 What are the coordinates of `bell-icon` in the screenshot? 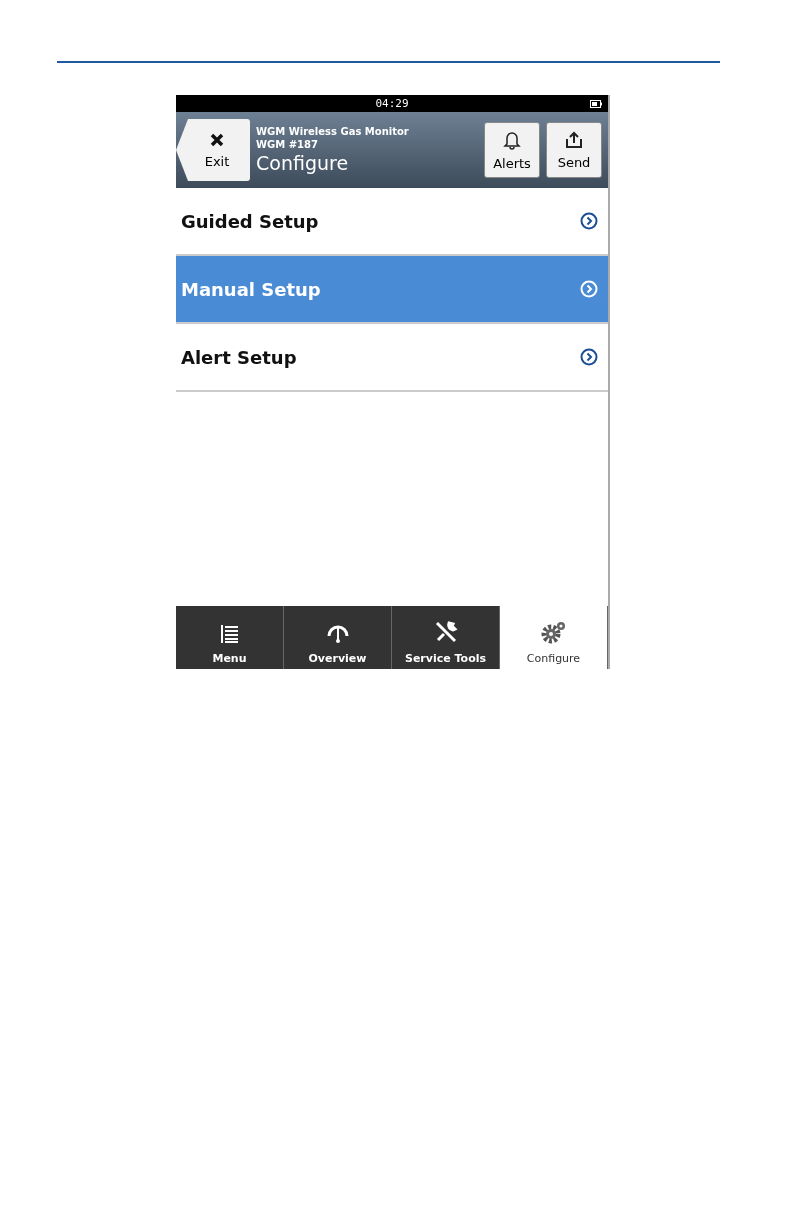 It's located at (512, 139).